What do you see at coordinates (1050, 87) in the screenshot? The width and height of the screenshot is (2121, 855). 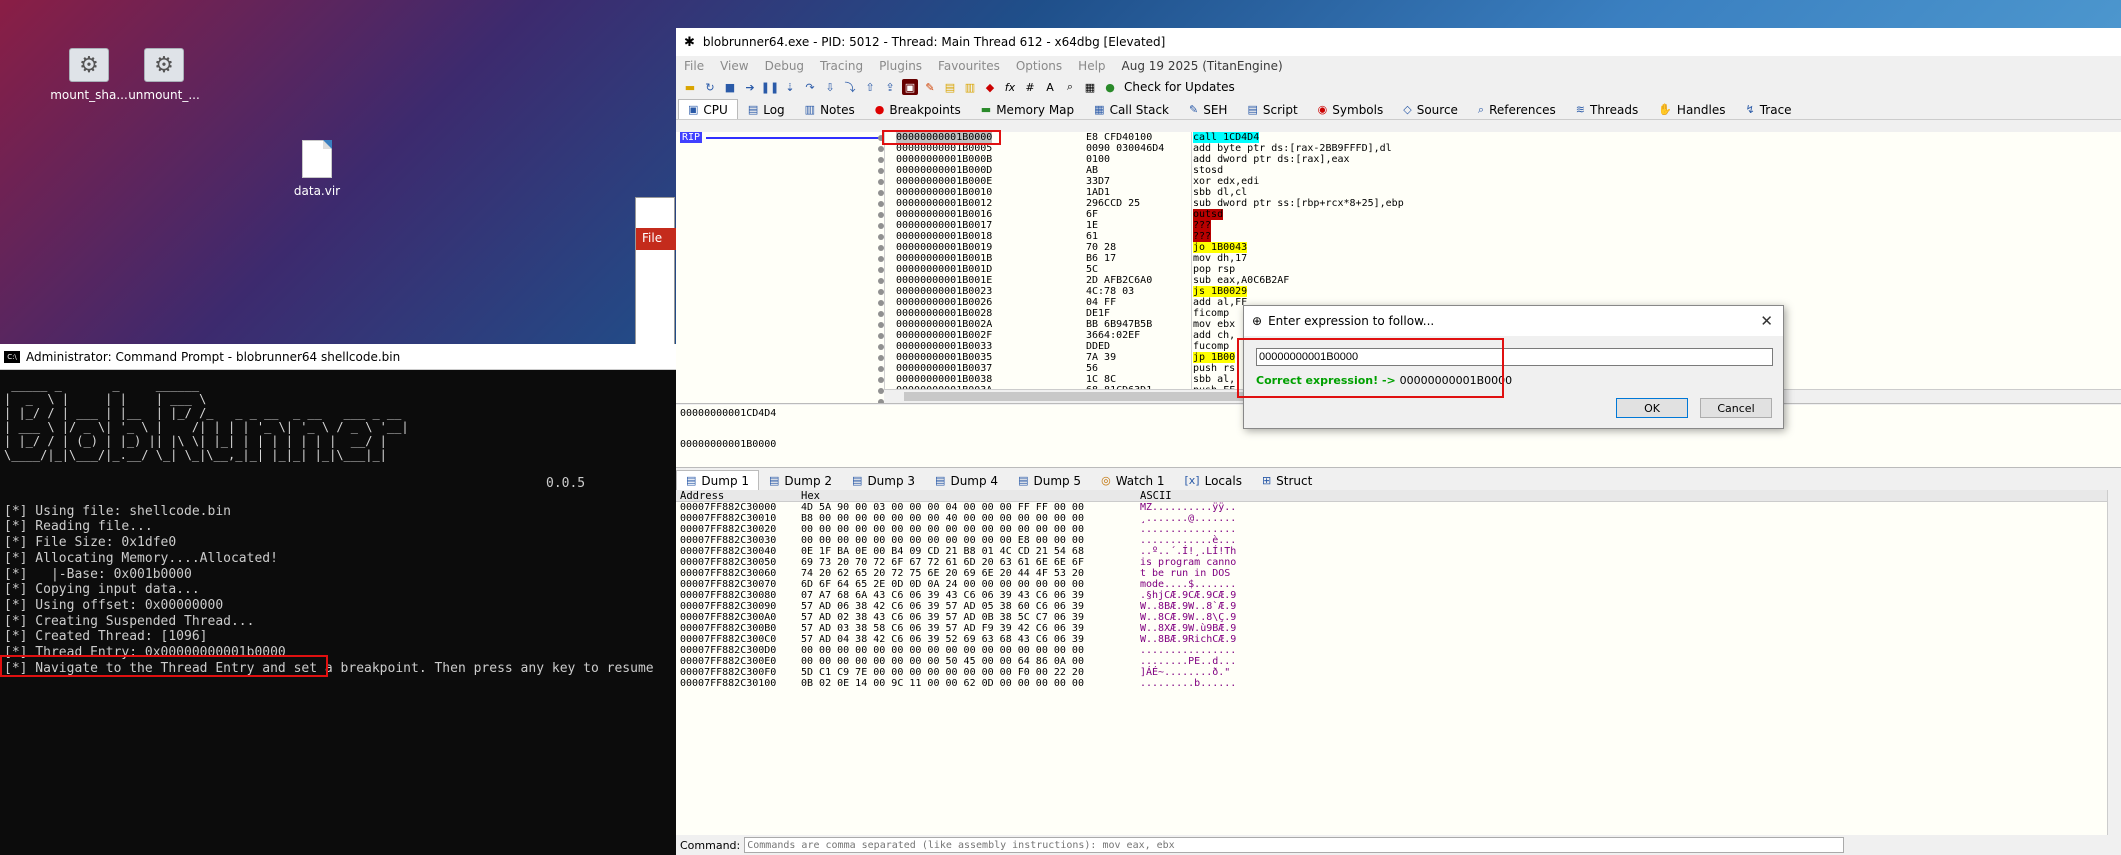 I see `font-icon: A` at bounding box center [1050, 87].